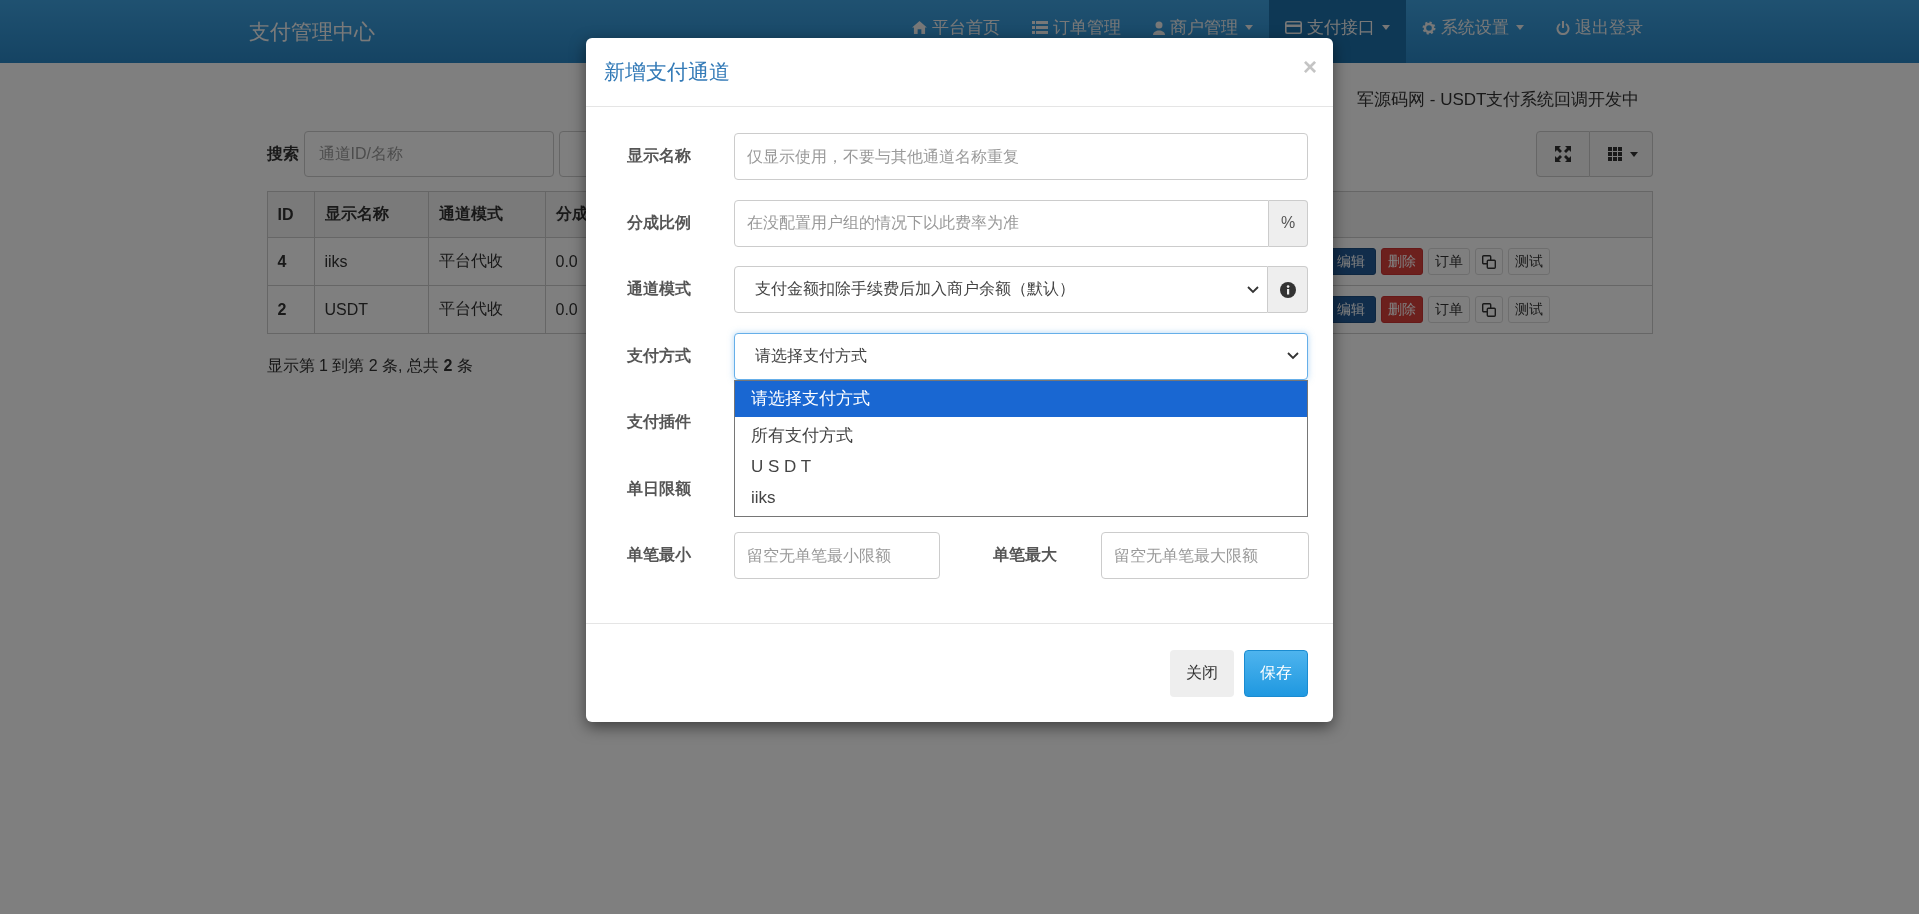 The image size is (1919, 914). What do you see at coordinates (1202, 31) in the screenshot?
I see `nav-item: 商户管理` at bounding box center [1202, 31].